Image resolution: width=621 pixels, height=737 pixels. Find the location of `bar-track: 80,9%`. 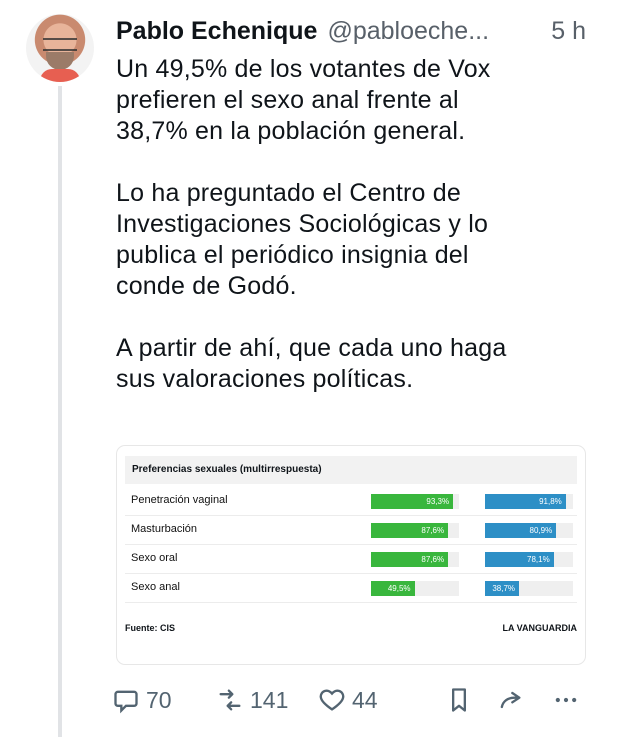

bar-track: 80,9% is located at coordinates (529, 530).